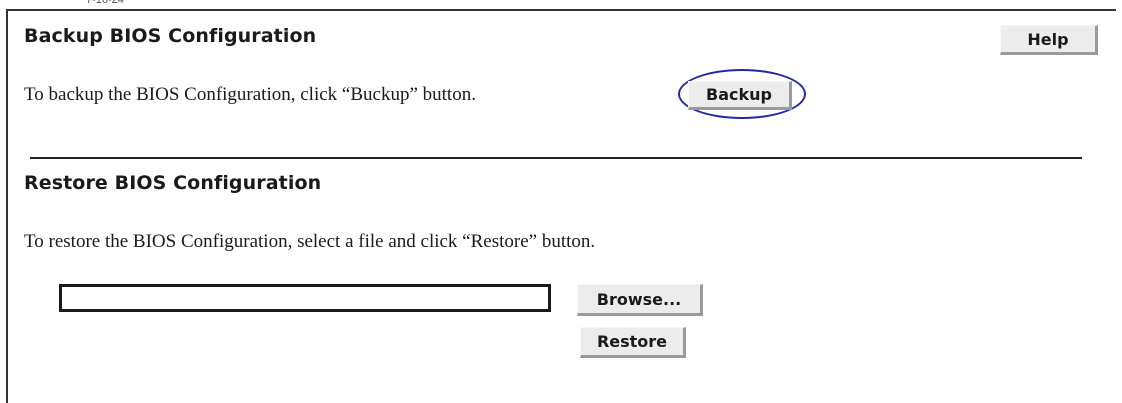 The width and height of the screenshot is (1122, 403). Describe the element at coordinates (170, 36) in the screenshot. I see `backup-heading: Backup BIOS Configuration` at that location.